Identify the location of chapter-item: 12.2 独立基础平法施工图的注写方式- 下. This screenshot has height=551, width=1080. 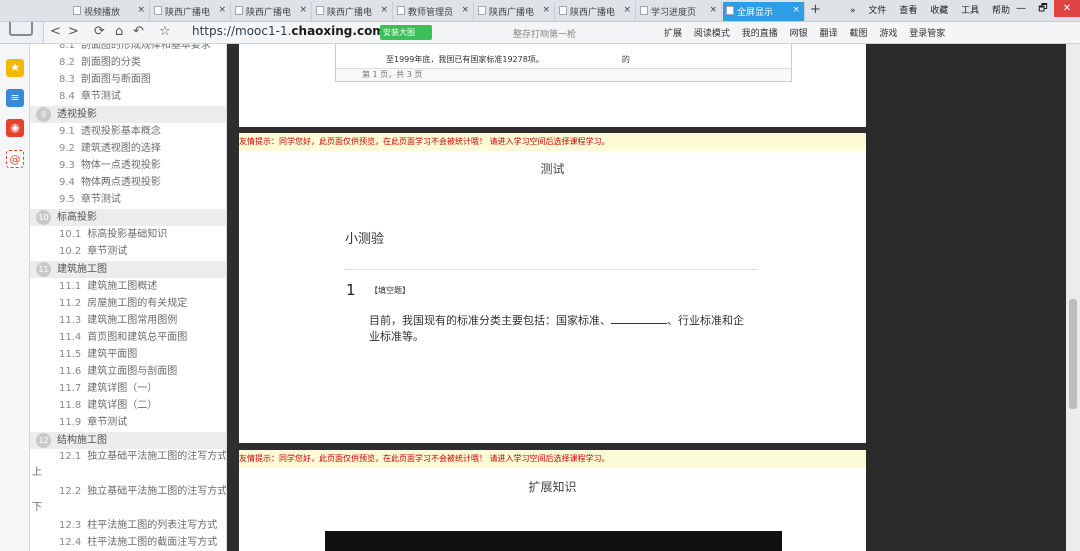
(128, 501).